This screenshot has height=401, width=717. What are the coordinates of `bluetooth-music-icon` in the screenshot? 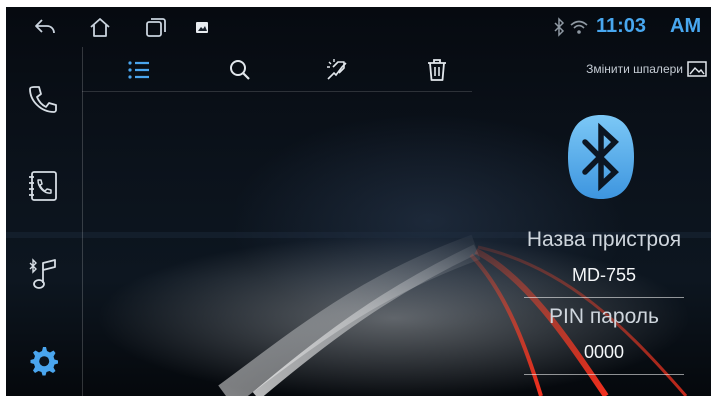 It's located at (43, 274).